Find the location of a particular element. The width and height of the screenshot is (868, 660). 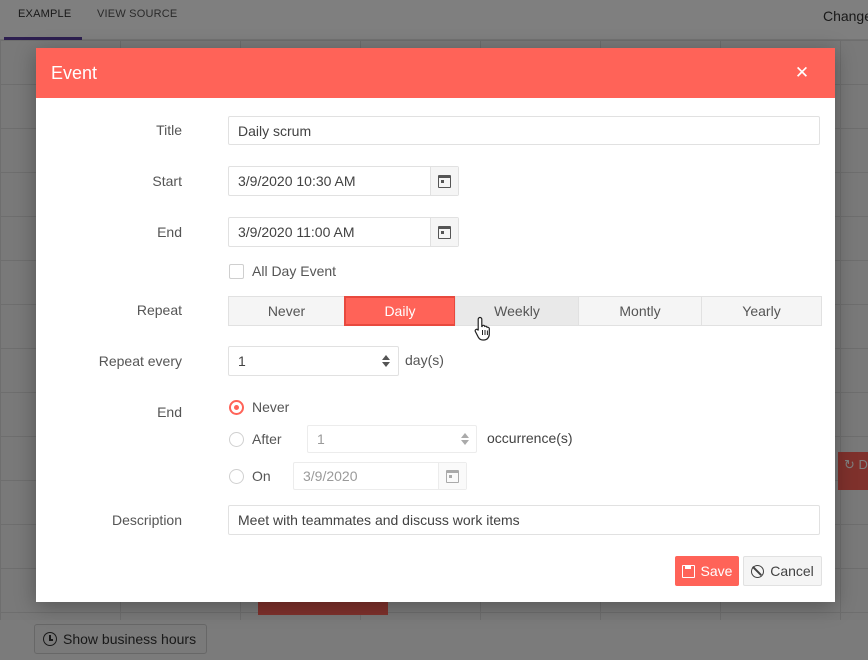

description-label: Description is located at coordinates (146, 520).